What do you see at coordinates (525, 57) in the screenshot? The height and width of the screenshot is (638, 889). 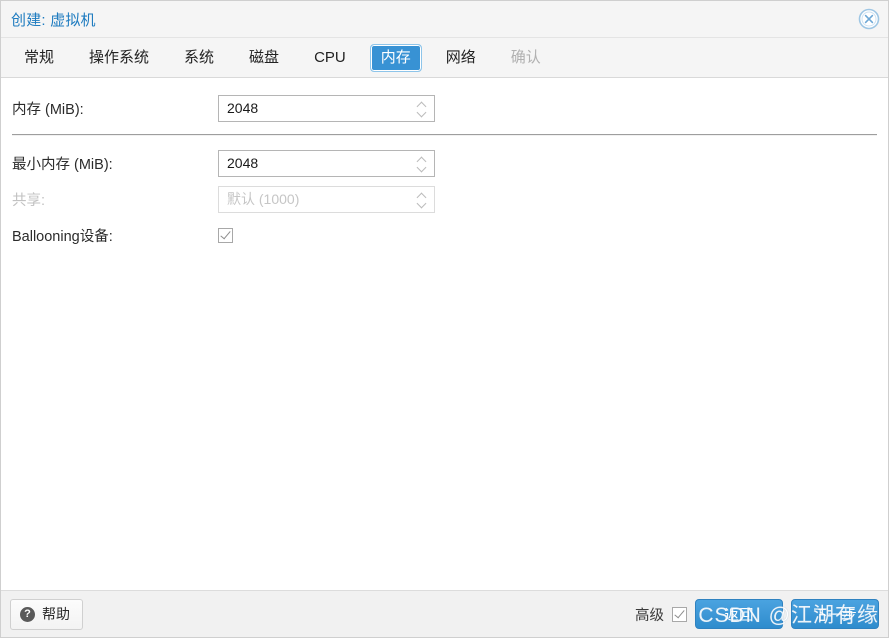 I see `tab-confirm: 确认` at bounding box center [525, 57].